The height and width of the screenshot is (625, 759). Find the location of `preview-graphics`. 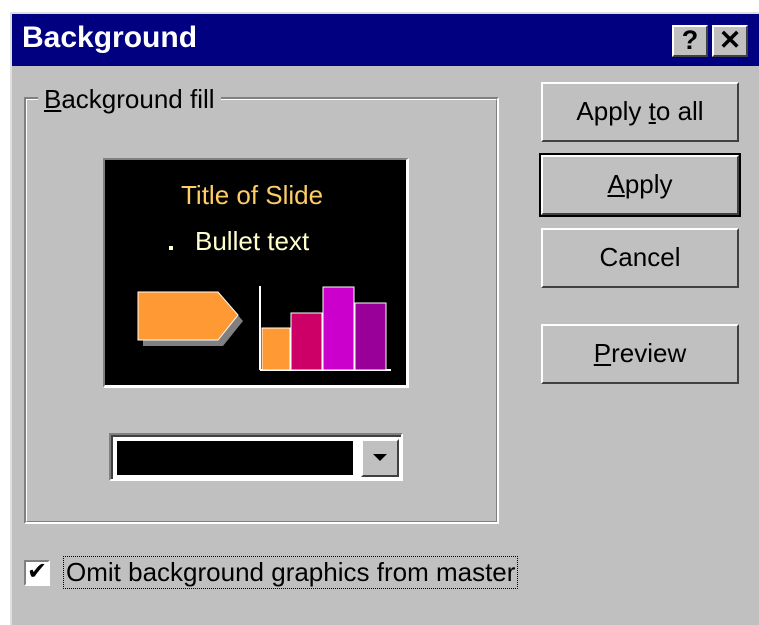

preview-graphics is located at coordinates (264, 328).